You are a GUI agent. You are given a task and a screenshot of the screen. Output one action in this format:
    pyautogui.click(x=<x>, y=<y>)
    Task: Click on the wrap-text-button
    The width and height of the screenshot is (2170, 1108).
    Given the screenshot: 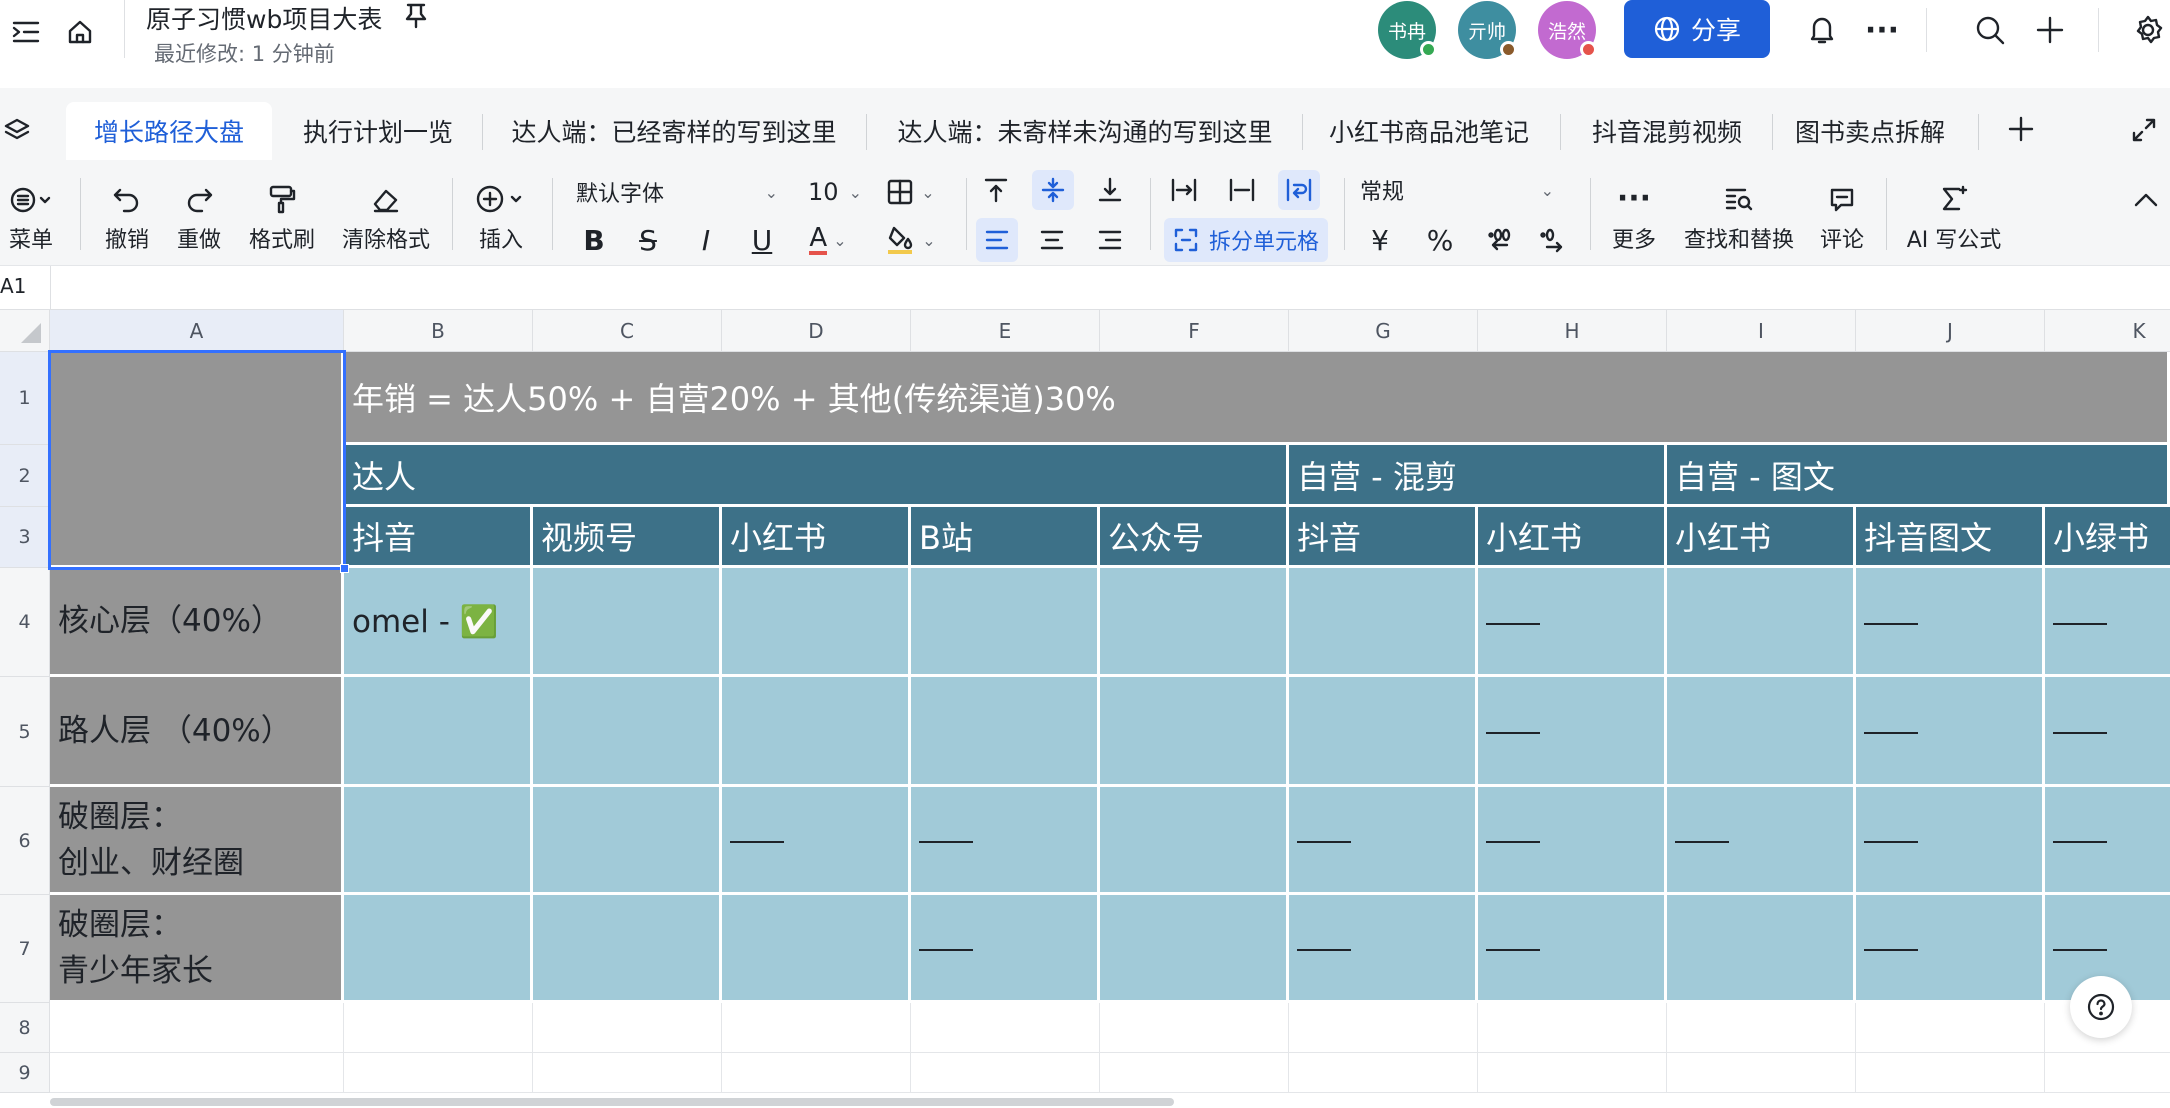 What is the action you would take?
    pyautogui.click(x=1299, y=190)
    